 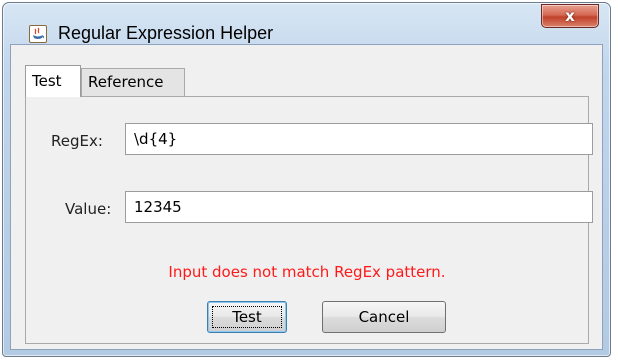 I want to click on value-input, so click(x=359, y=207).